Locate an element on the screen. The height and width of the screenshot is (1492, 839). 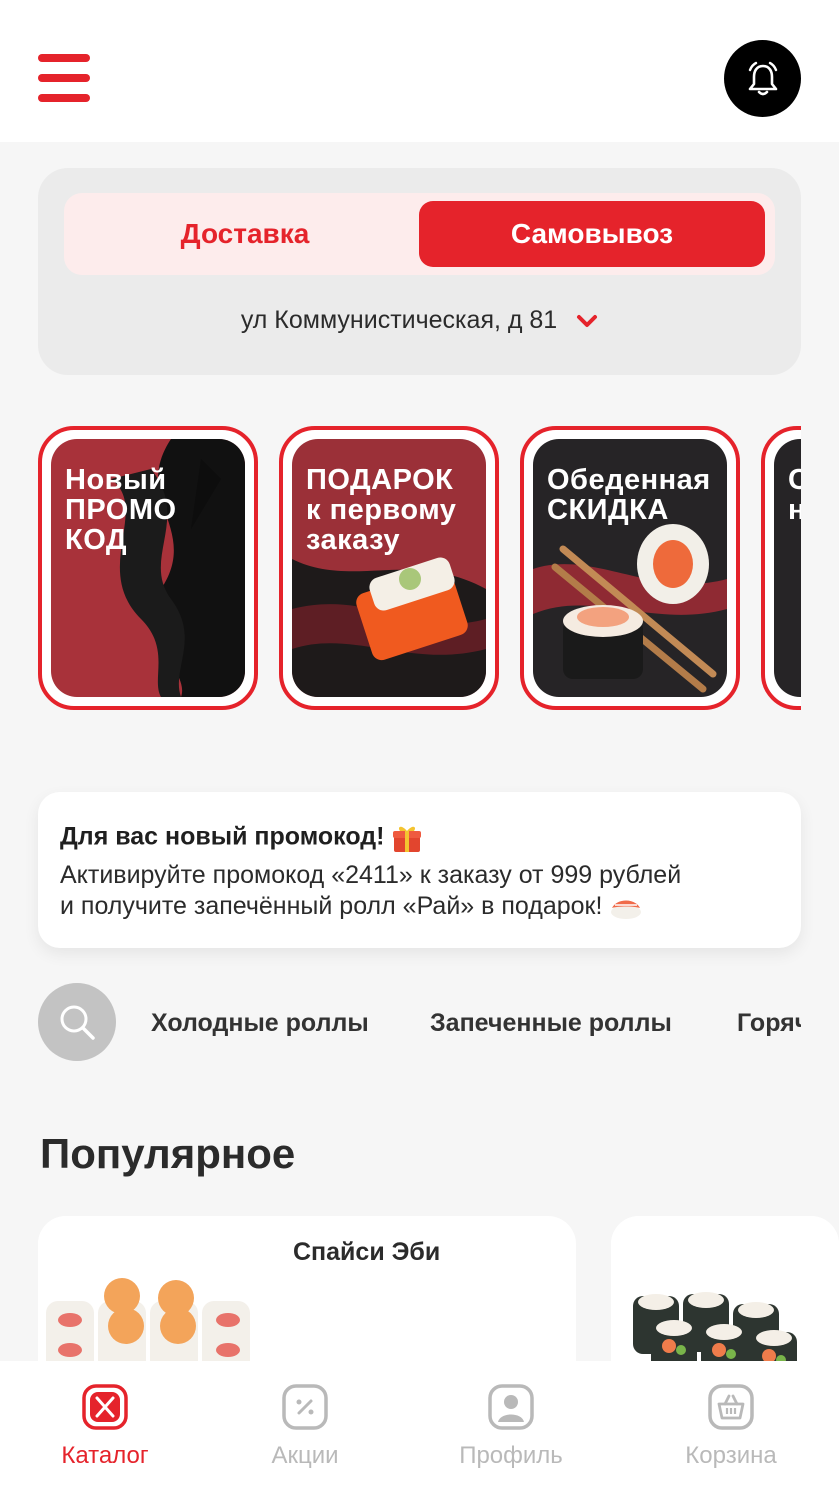
category-cold-rolls: Холодные роллы is located at coordinates (260, 1023).